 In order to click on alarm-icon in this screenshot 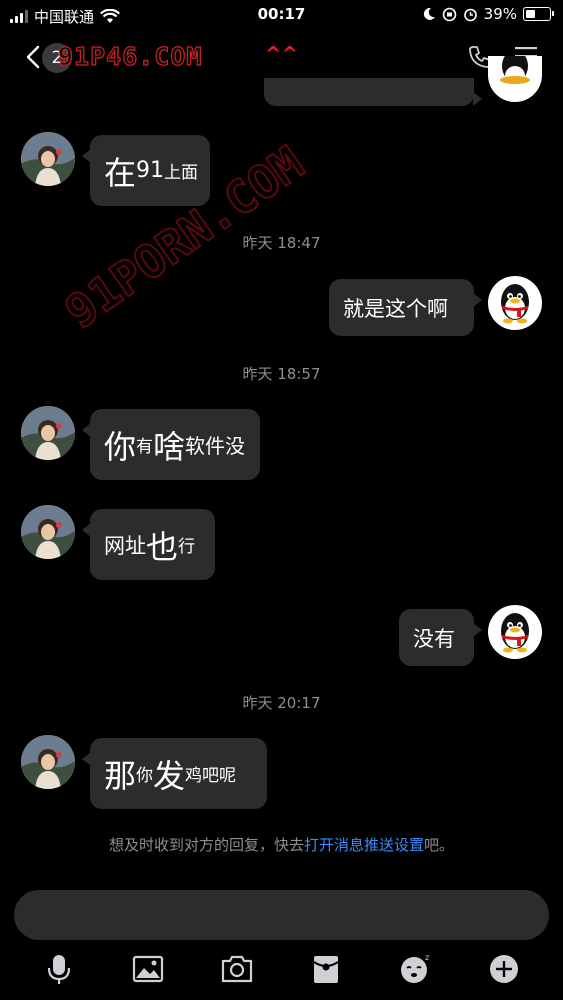, I will do `click(470, 14)`.